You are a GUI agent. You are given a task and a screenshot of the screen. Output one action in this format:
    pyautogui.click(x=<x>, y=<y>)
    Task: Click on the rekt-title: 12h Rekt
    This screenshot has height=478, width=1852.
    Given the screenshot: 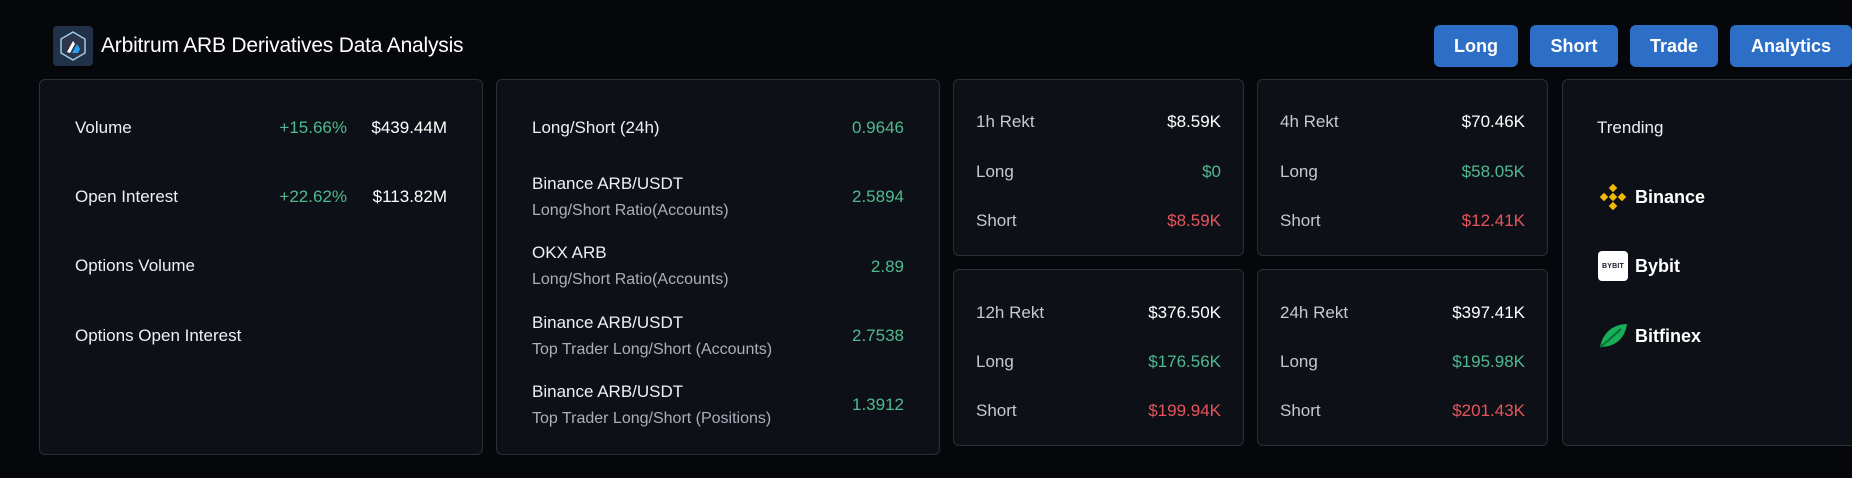 What is the action you would take?
    pyautogui.click(x=1010, y=312)
    